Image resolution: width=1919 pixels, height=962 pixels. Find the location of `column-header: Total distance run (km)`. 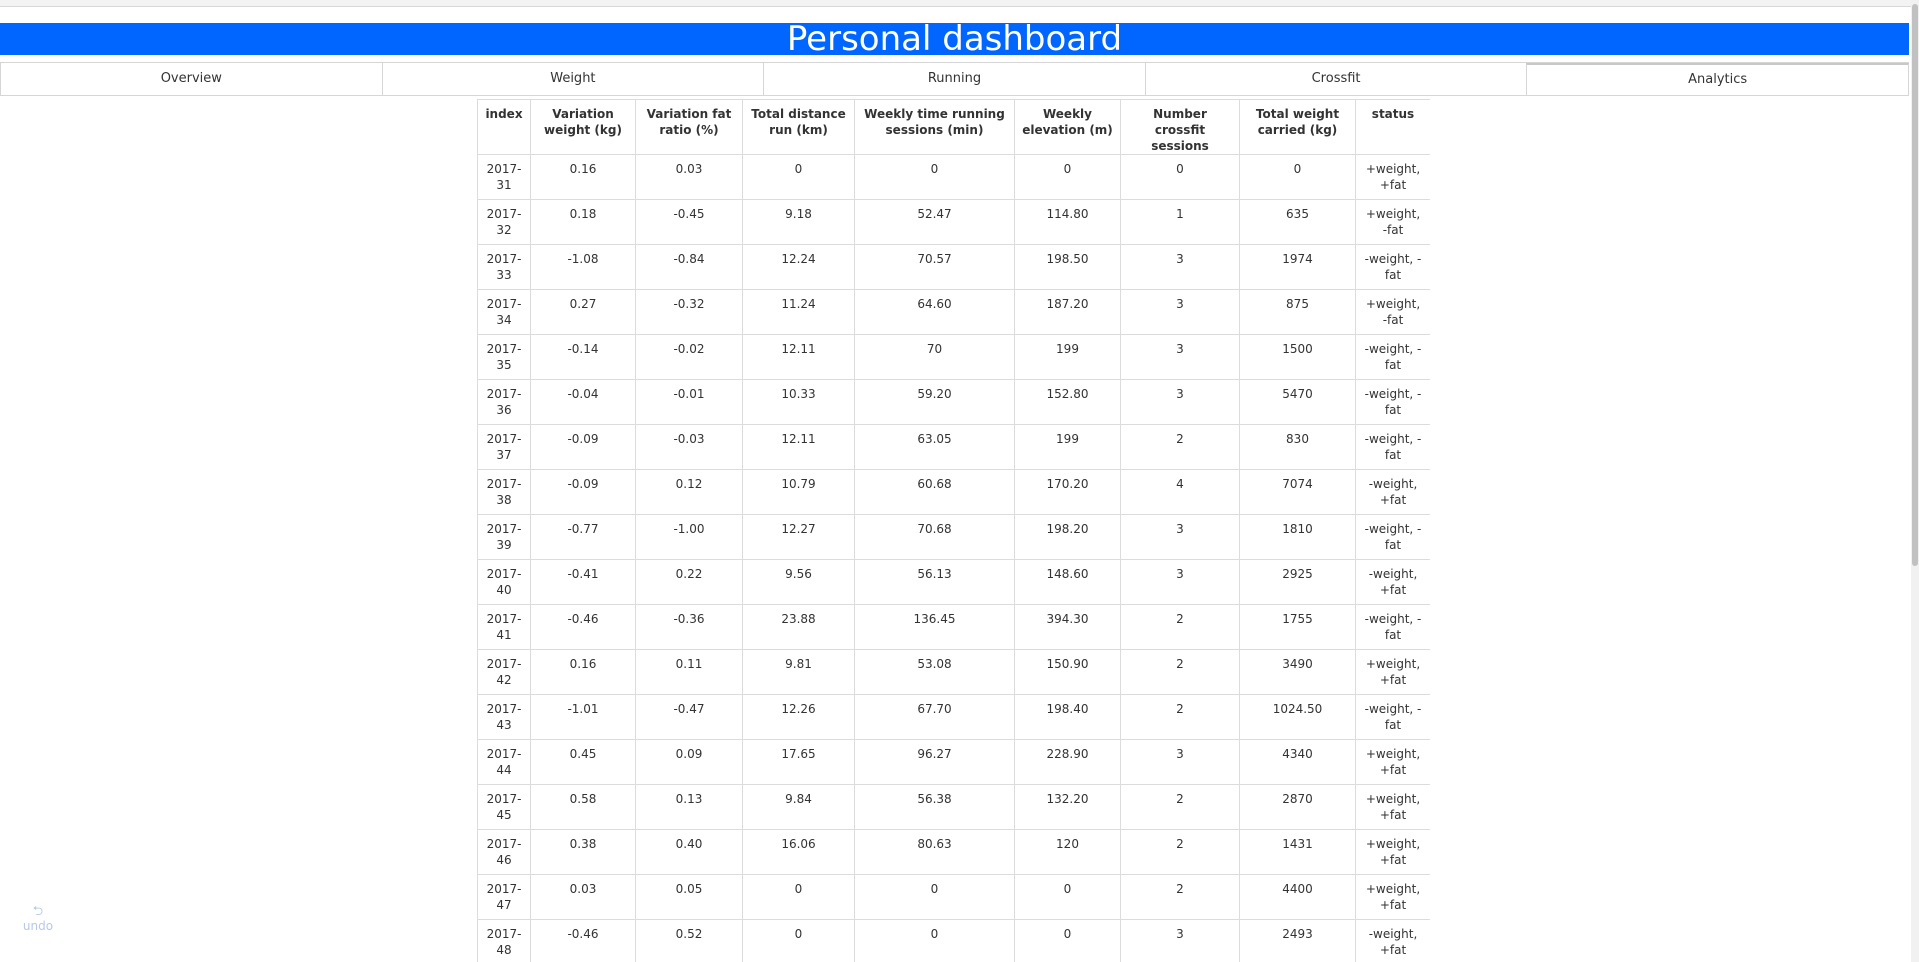

column-header: Total distance run (km) is located at coordinates (798, 127).